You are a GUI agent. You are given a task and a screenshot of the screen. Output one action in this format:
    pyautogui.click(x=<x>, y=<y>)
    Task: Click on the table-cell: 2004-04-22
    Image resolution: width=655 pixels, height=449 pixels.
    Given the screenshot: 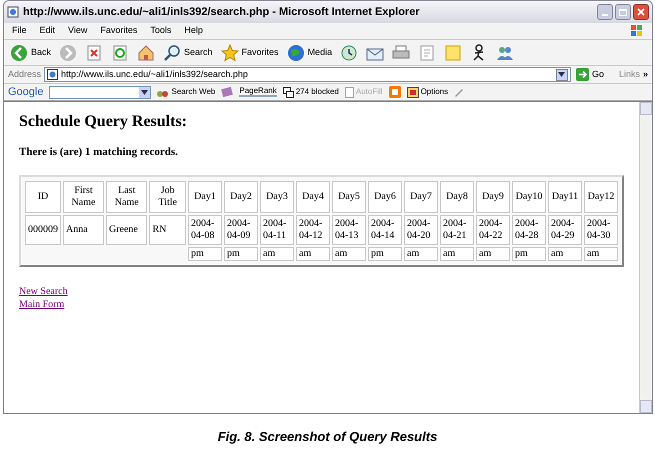 What is the action you would take?
    pyautogui.click(x=493, y=229)
    